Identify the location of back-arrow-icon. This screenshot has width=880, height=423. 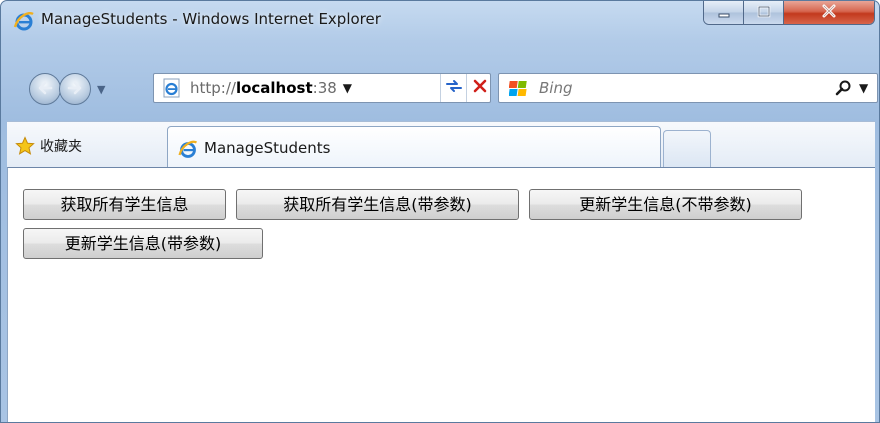
(45, 89).